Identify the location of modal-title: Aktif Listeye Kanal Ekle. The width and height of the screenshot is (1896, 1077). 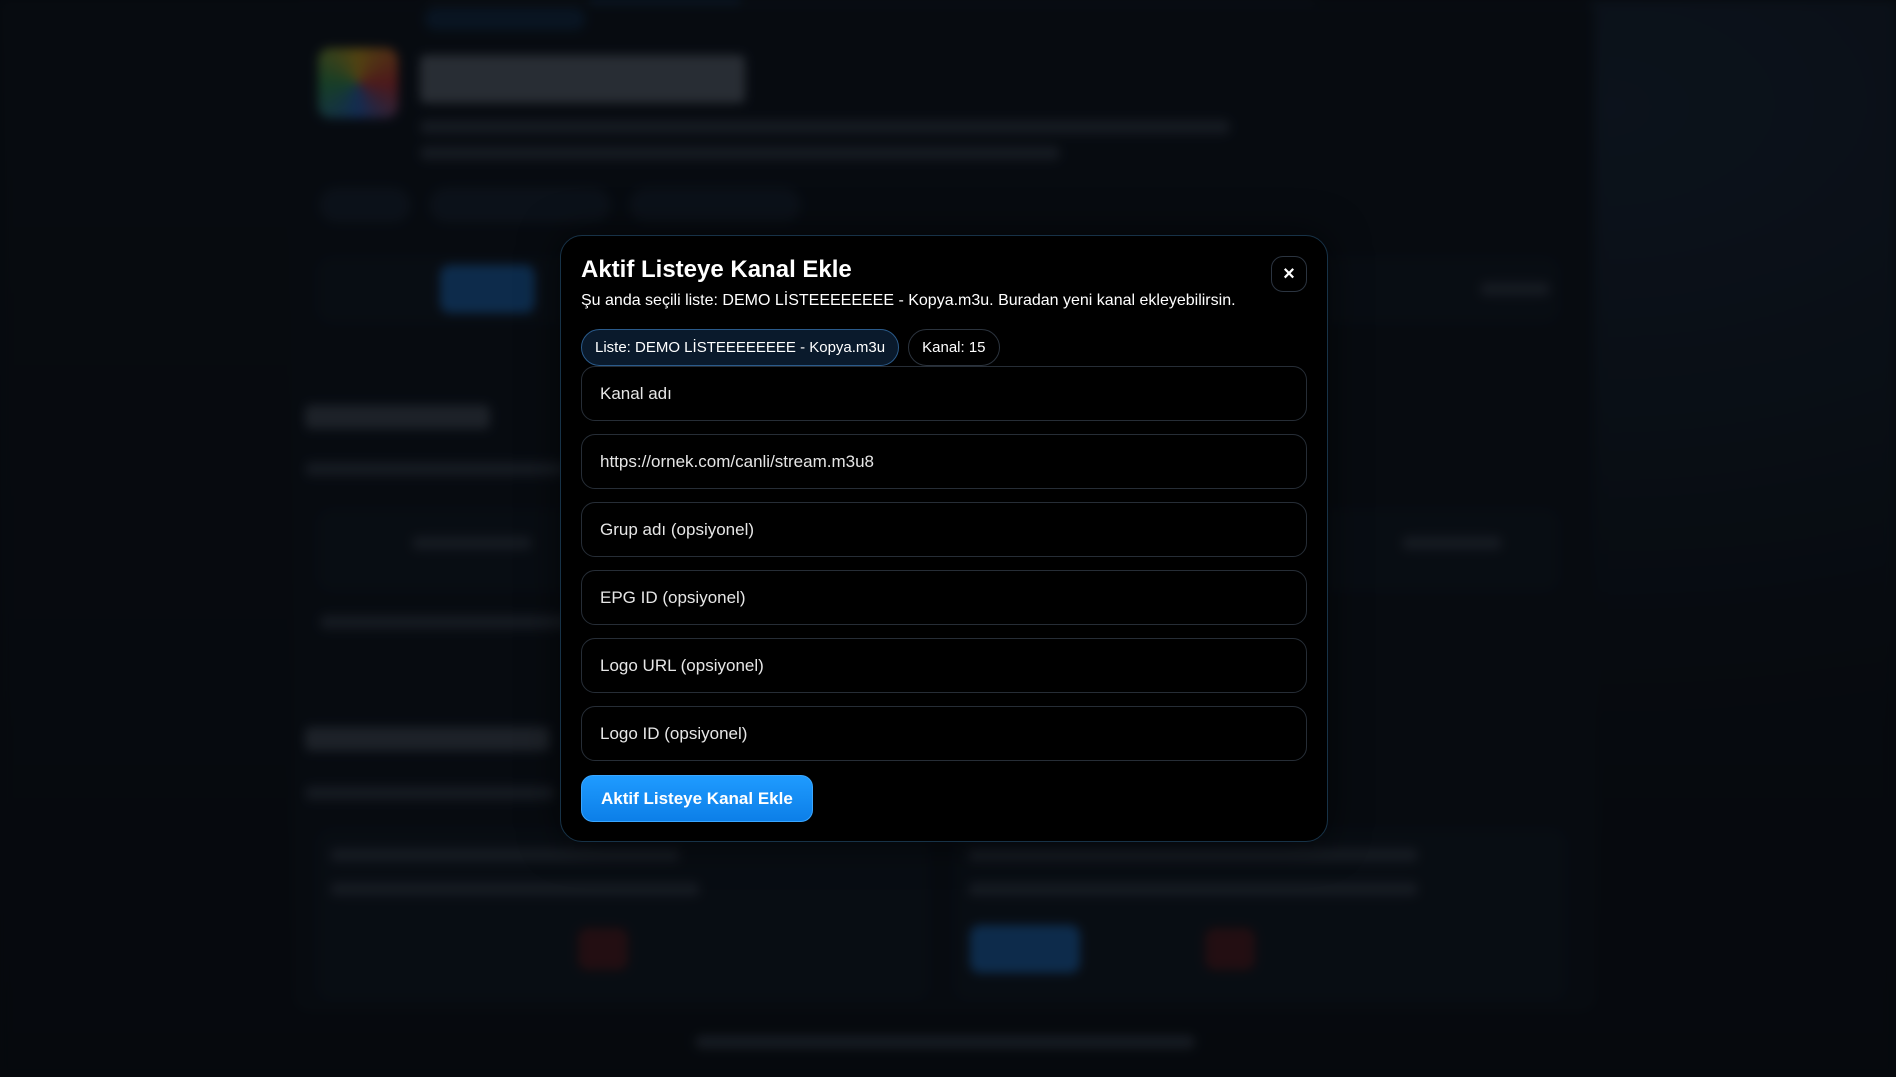
(716, 269).